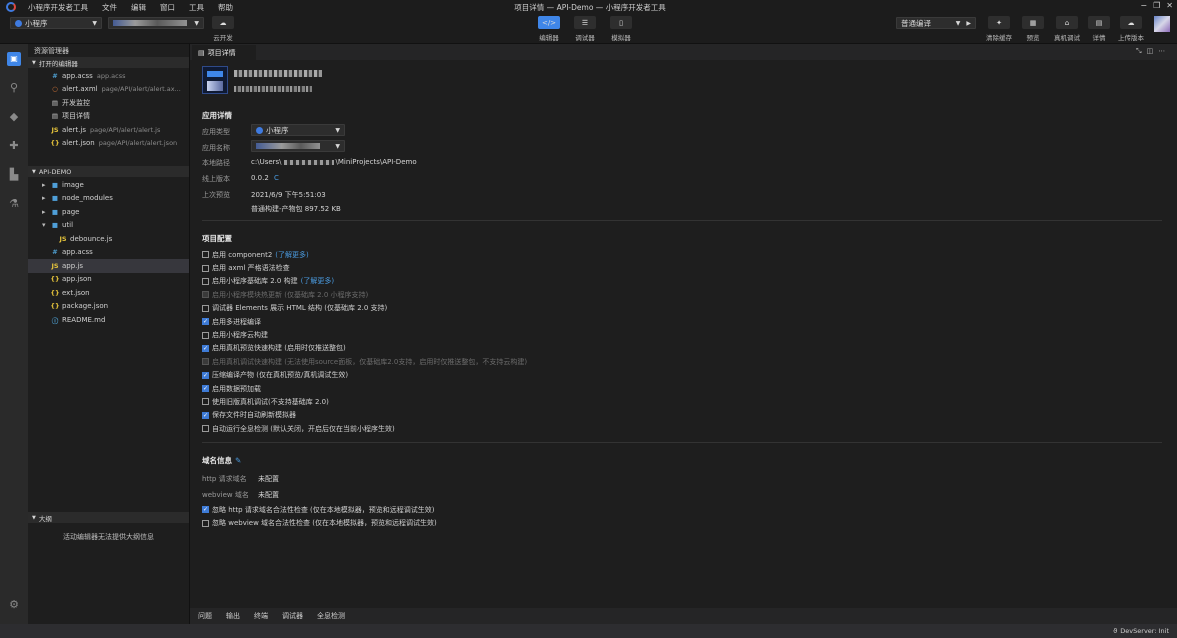 The height and width of the screenshot is (638, 1177). What do you see at coordinates (652, 415) in the screenshot?
I see `config-option: ✓ 保存文件时自动刷新模拟器` at bounding box center [652, 415].